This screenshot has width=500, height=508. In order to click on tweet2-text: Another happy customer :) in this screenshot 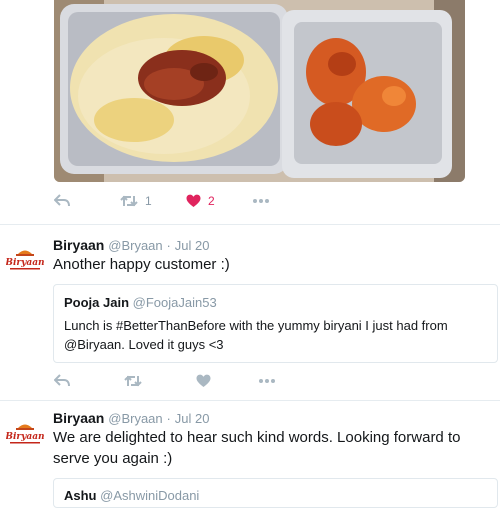, I will do `click(141, 264)`.